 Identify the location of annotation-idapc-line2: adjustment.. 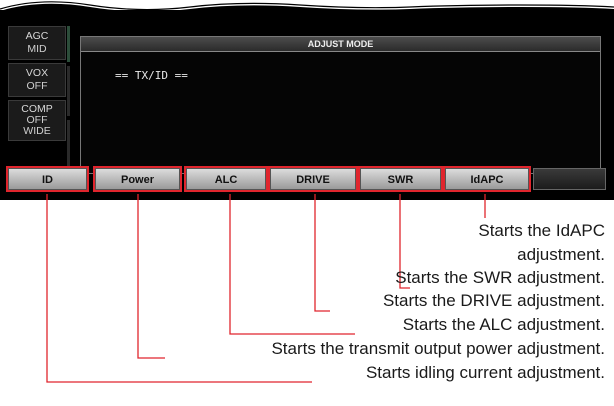
(561, 254).